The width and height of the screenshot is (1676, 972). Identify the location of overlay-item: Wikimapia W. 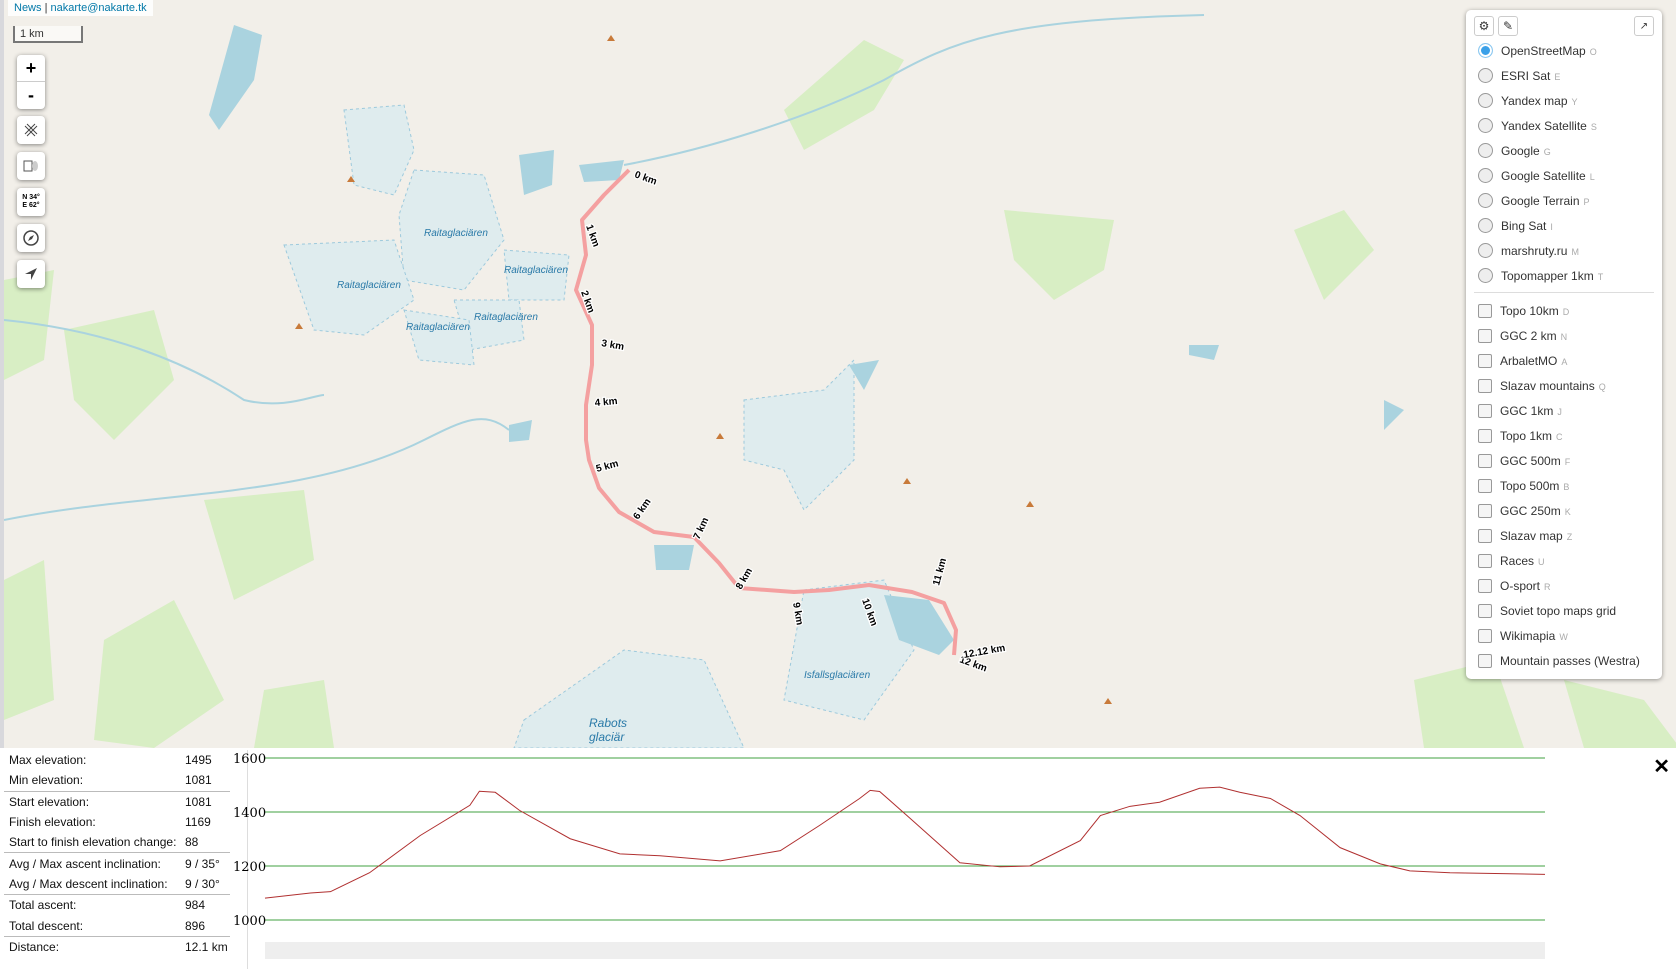
(1564, 635).